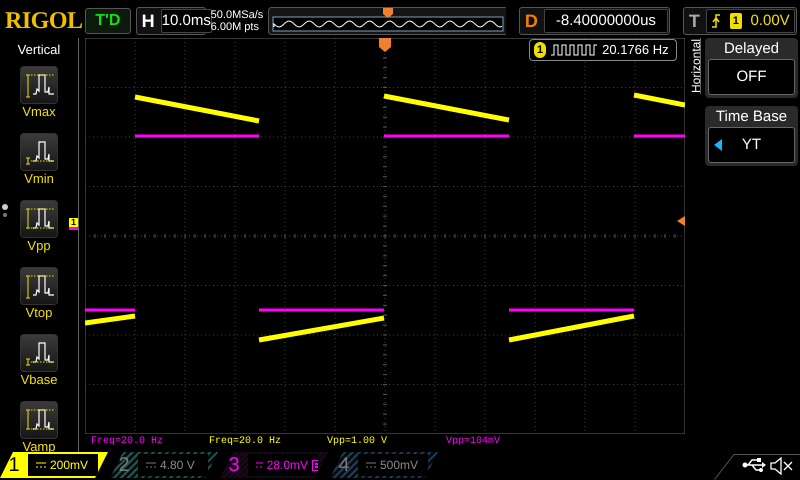 The image size is (800, 480). What do you see at coordinates (473, 442) in the screenshot?
I see `measurement-readout: Vpp=104mV` at bounding box center [473, 442].